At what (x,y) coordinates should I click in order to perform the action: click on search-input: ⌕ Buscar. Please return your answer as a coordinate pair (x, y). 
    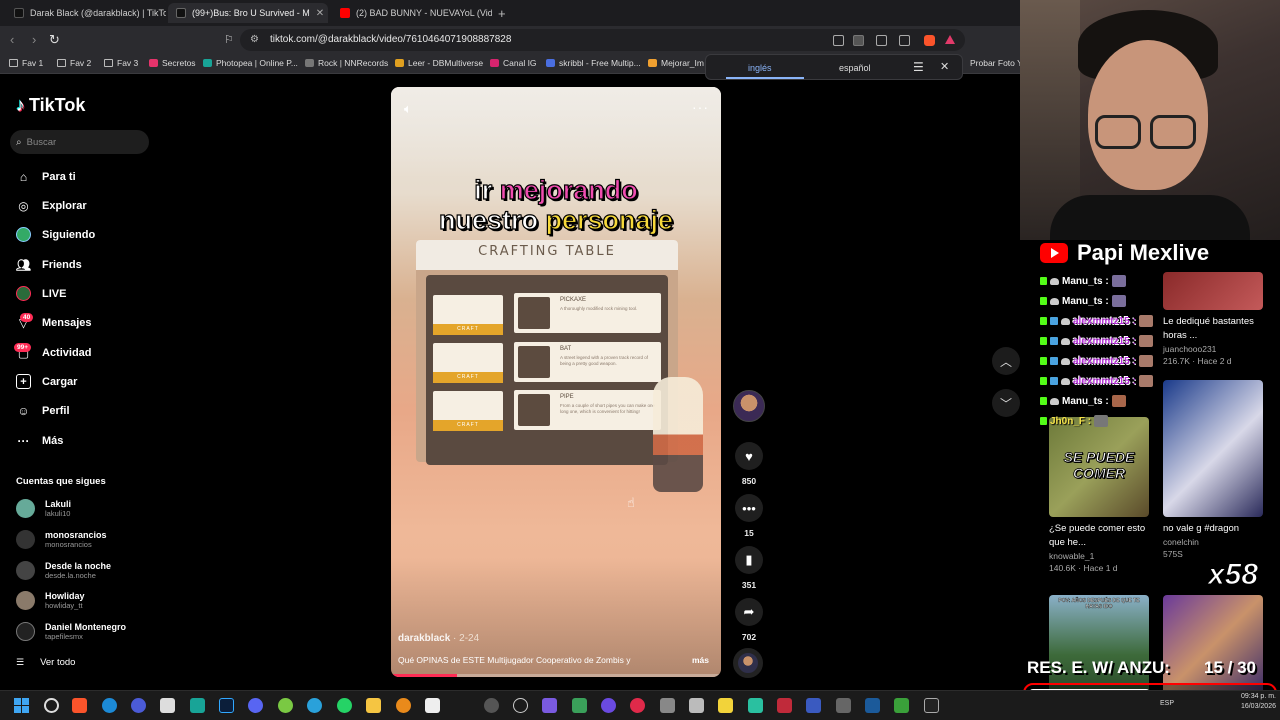
    Looking at the image, I should click on (79, 142).